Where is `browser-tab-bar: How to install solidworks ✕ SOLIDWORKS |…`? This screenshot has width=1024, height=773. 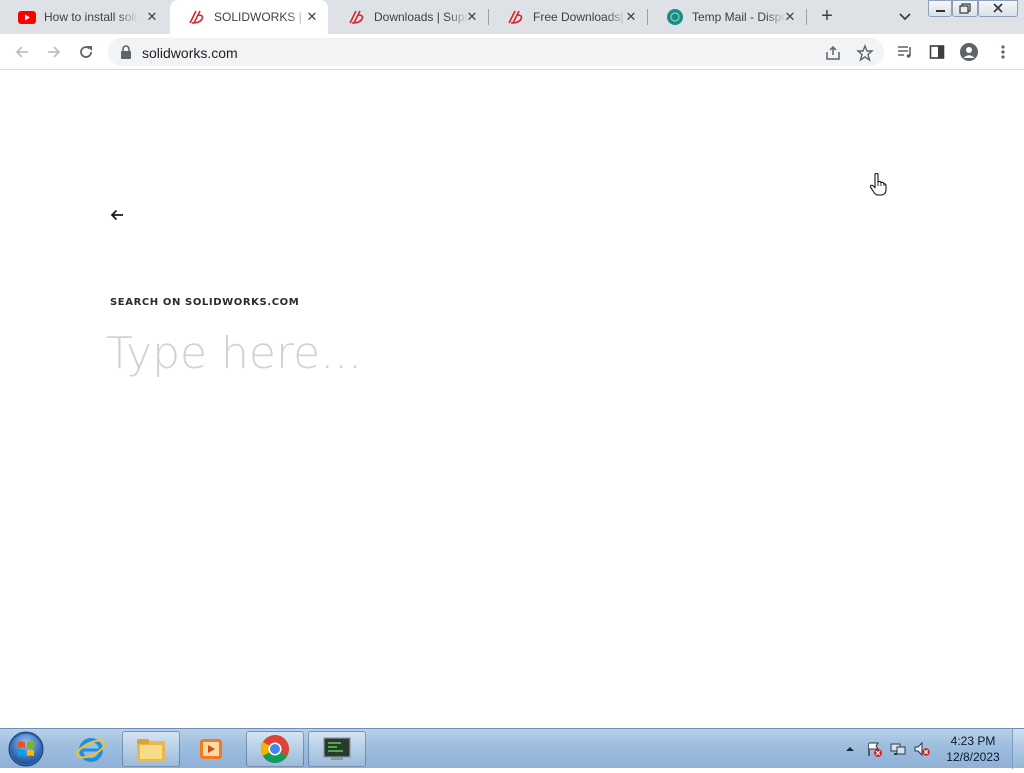 browser-tab-bar: How to install solidworks ✕ SOLIDWORKS |… is located at coordinates (512, 17).